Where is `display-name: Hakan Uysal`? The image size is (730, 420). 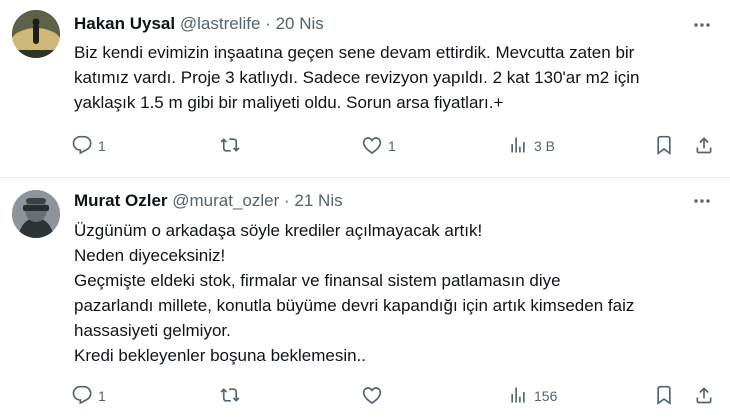 display-name: Hakan Uysal is located at coordinates (124, 23).